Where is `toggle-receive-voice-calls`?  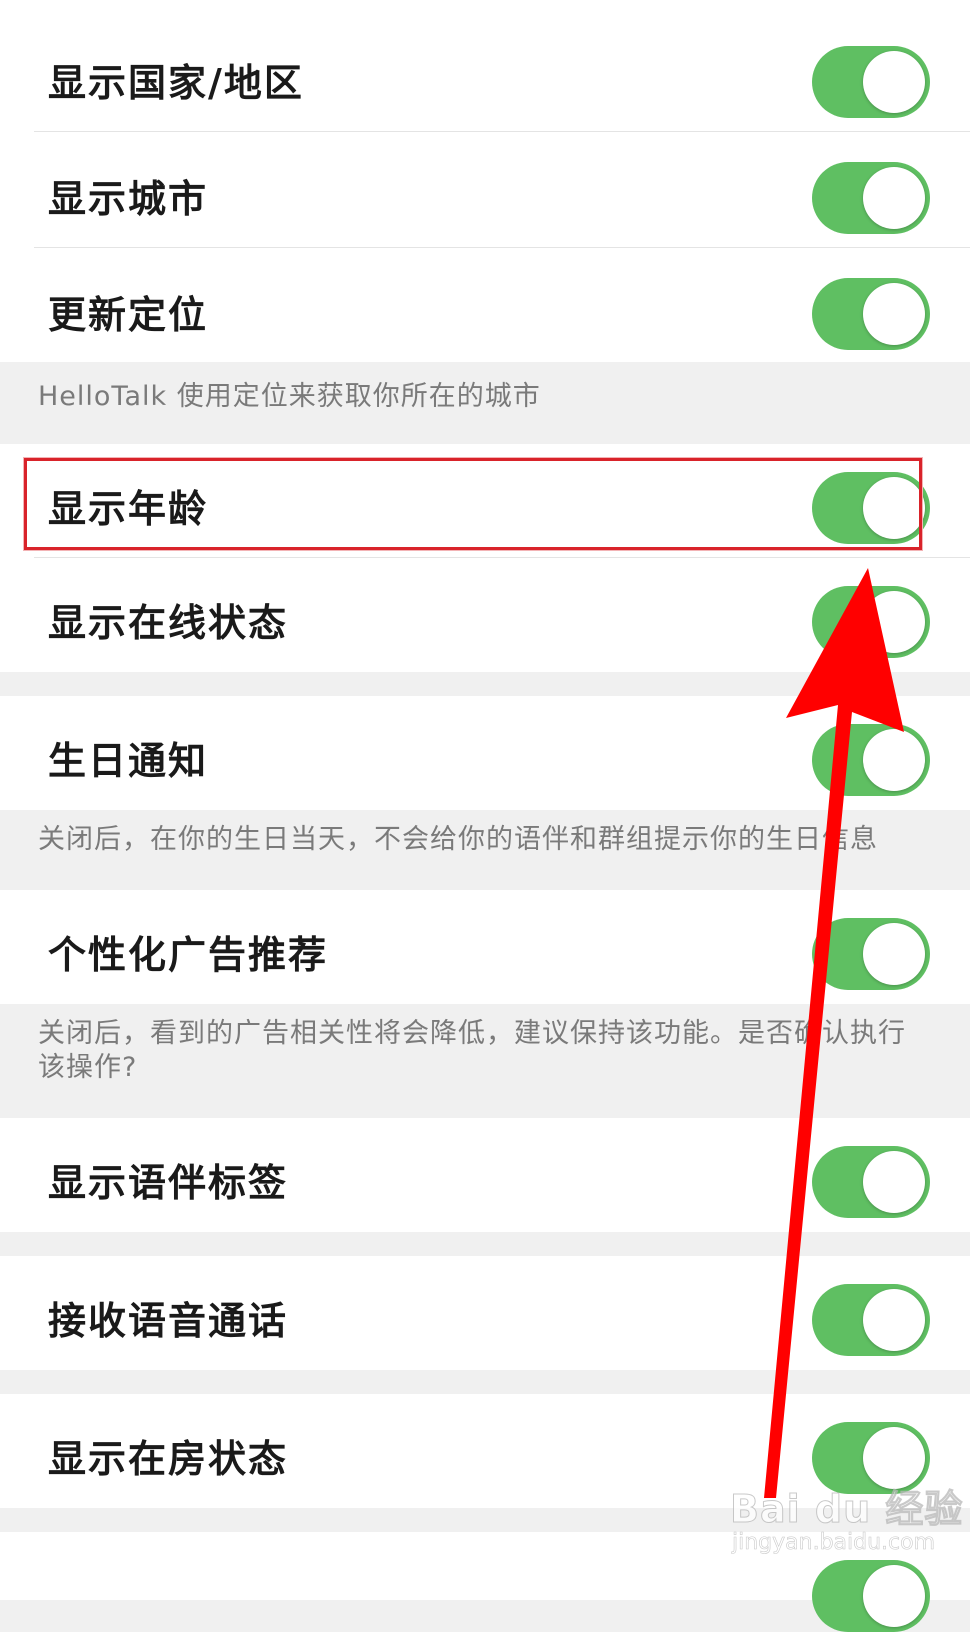 toggle-receive-voice-calls is located at coordinates (871, 1320).